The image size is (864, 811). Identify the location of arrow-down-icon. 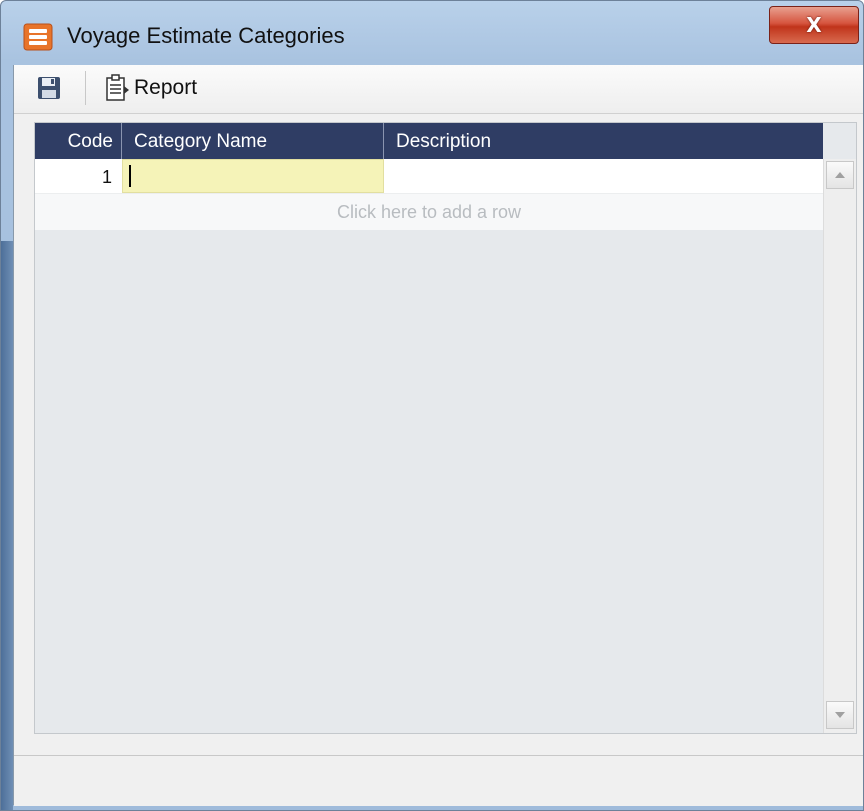
(840, 715).